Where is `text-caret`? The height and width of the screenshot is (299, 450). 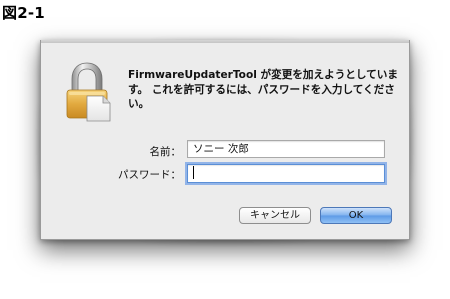 text-caret is located at coordinates (193, 172).